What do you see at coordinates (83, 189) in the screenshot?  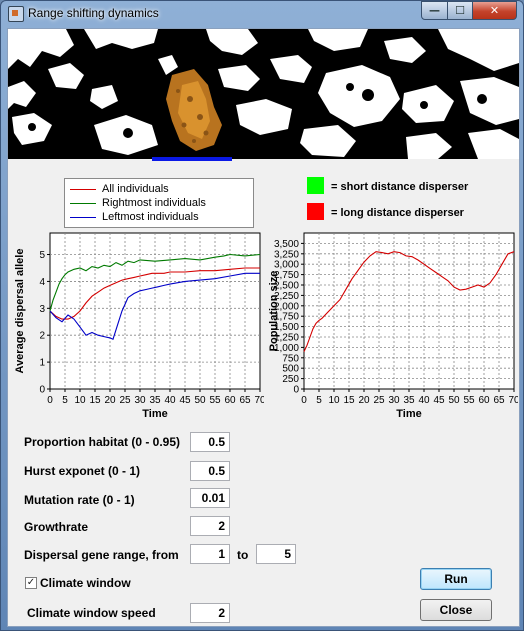 I see `legend-swatch-all` at bounding box center [83, 189].